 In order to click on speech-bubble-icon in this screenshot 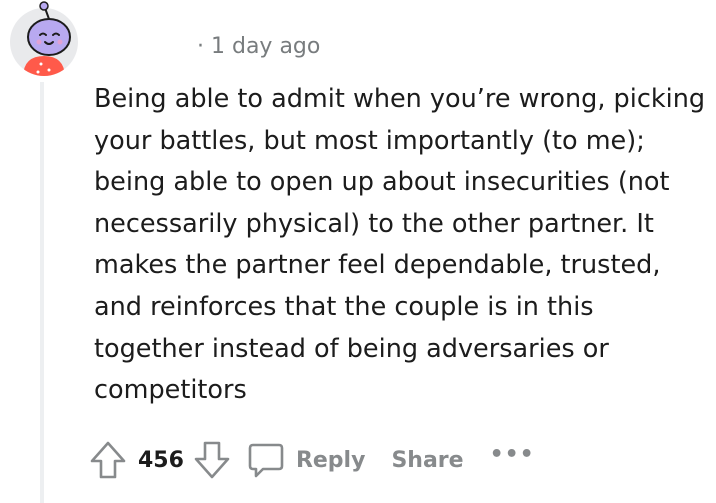, I will do `click(266, 460)`.